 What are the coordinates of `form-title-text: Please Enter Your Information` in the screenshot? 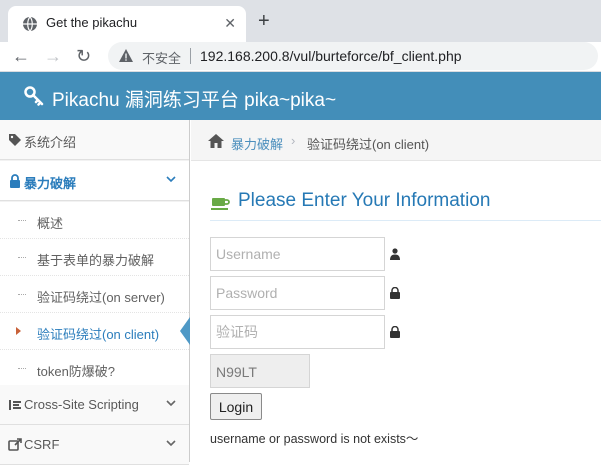 It's located at (364, 200).